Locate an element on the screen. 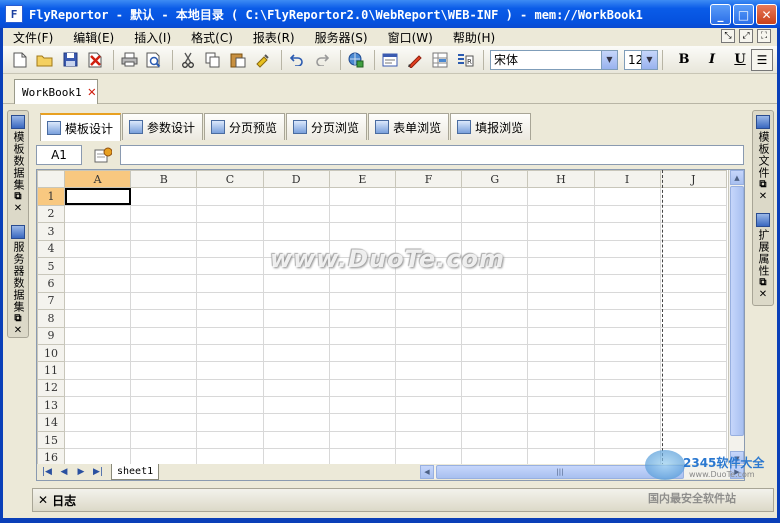  row-header: 16 is located at coordinates (51, 456).